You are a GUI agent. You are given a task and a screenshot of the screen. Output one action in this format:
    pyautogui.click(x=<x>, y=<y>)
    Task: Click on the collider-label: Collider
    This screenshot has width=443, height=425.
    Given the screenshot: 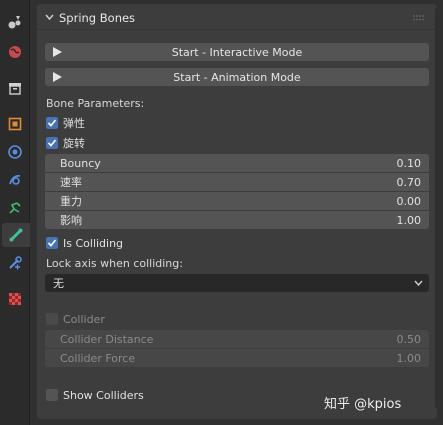 What is the action you would take?
    pyautogui.click(x=84, y=319)
    